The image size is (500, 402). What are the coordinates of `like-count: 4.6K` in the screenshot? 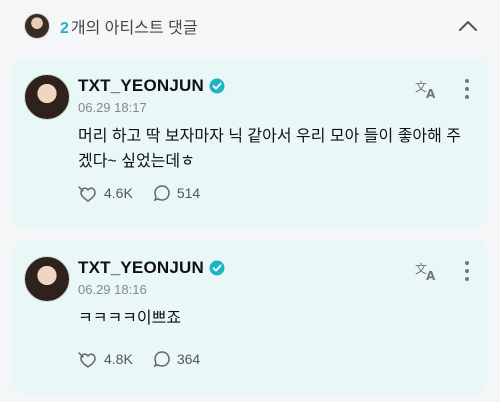 It's located at (118, 193).